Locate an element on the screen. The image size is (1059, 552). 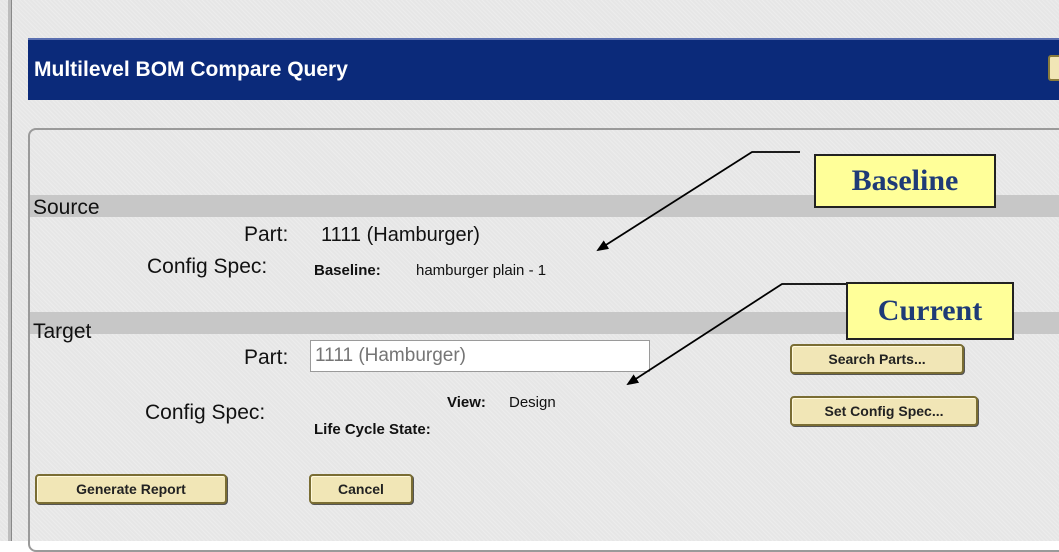
baseline-callout: Baseline is located at coordinates (905, 181).